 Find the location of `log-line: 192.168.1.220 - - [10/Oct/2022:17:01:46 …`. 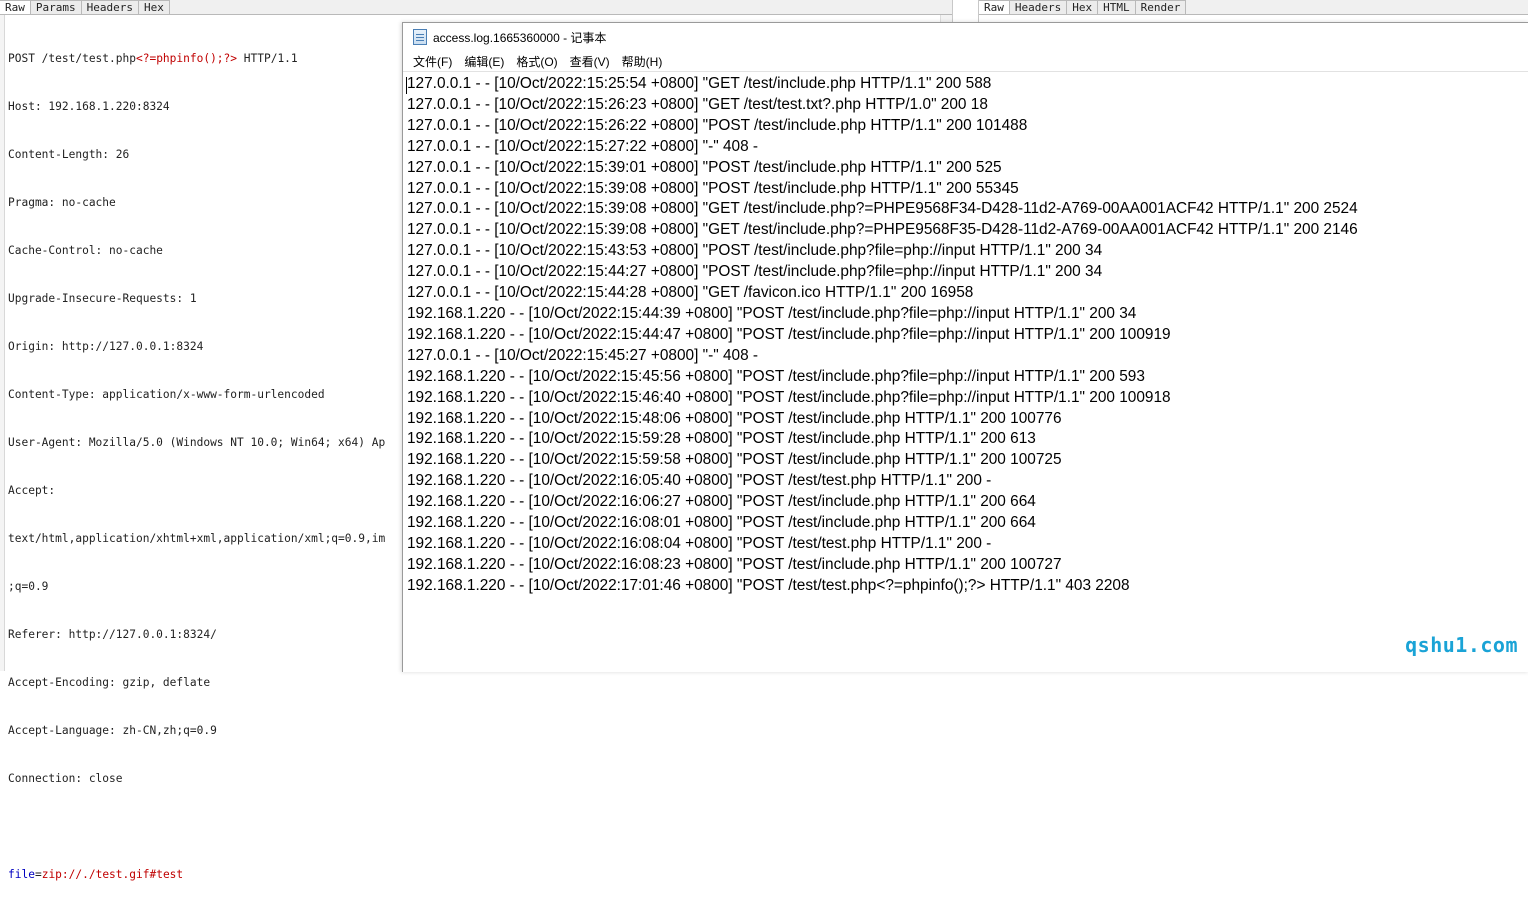

log-line: 192.168.1.220 - - [10/Oct/2022:17:01:46 … is located at coordinates (768, 585).